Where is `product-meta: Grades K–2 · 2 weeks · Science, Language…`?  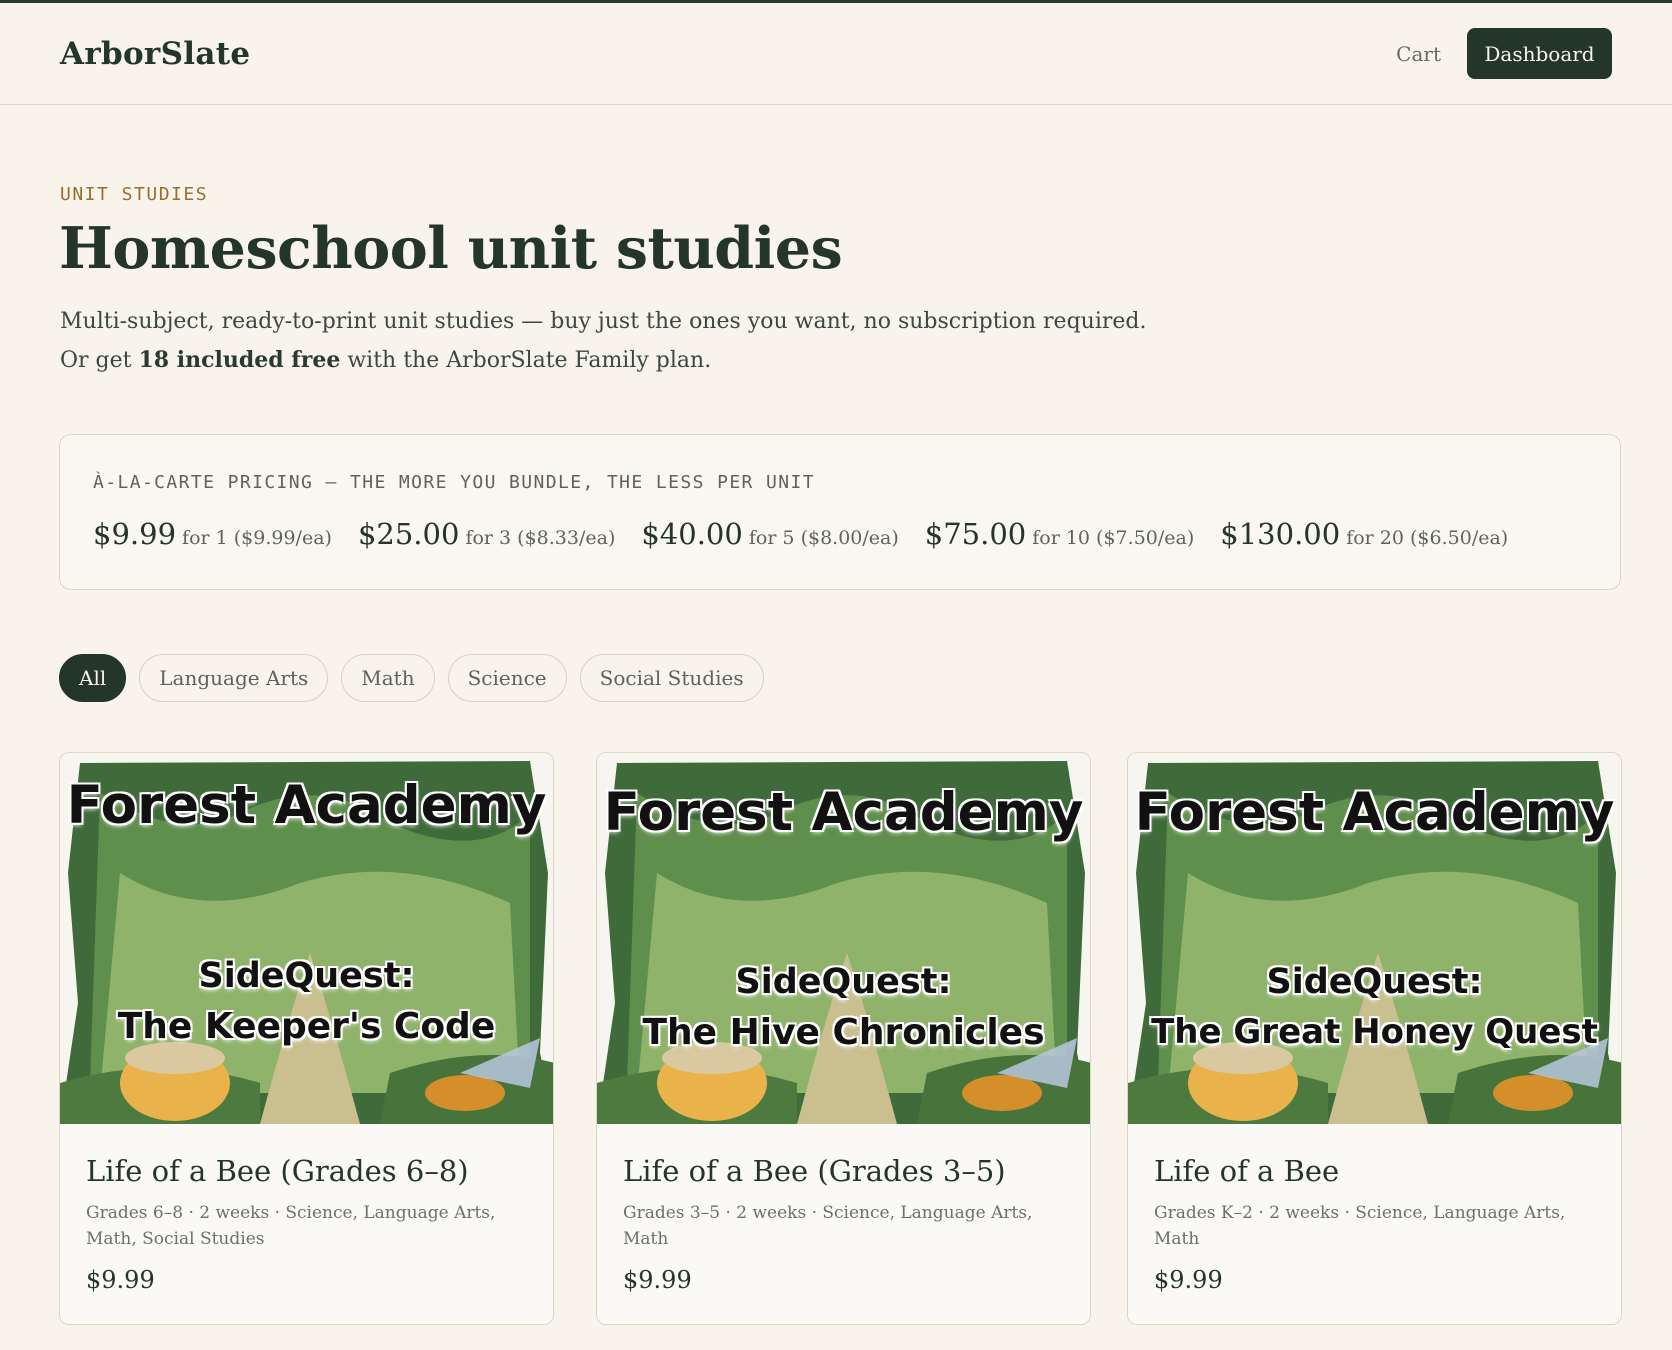 product-meta: Grades K–2 · 2 weeks · Science, Language… is located at coordinates (1360, 1226).